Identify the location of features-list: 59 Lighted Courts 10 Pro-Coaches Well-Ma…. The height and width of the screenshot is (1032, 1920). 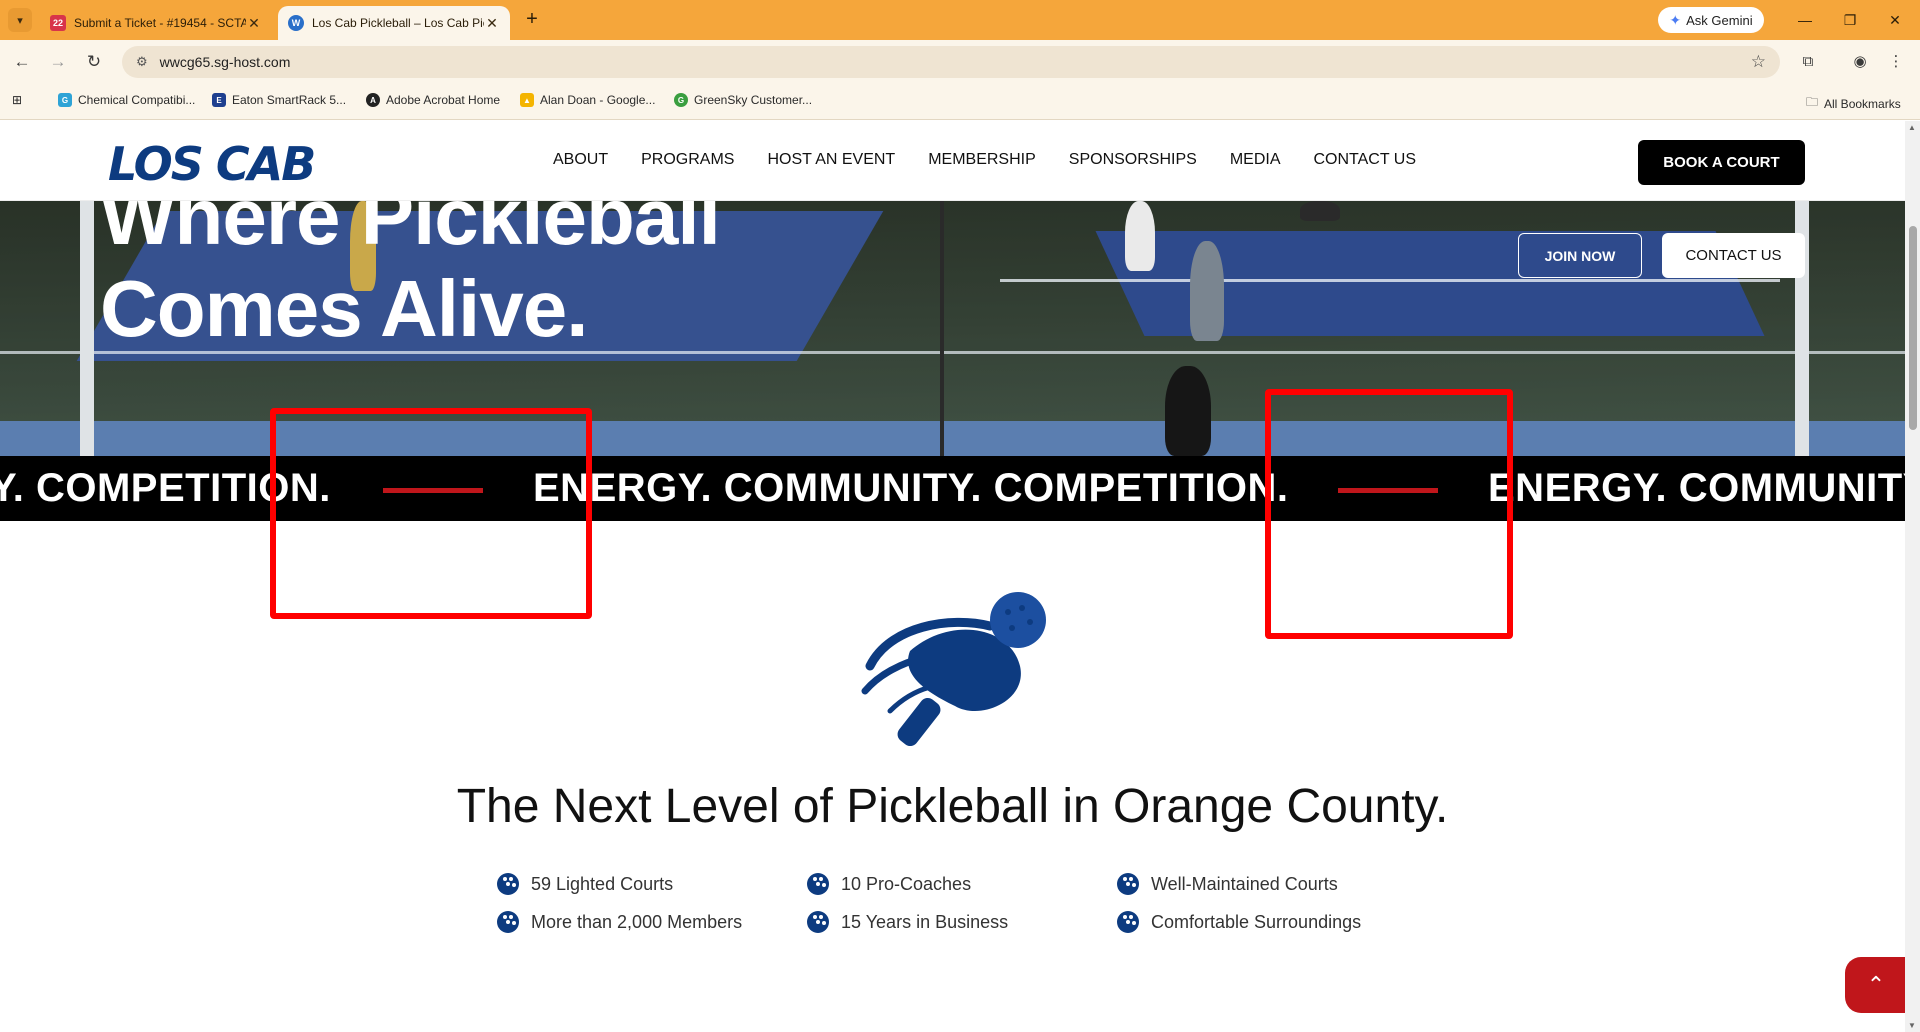
(947, 903).